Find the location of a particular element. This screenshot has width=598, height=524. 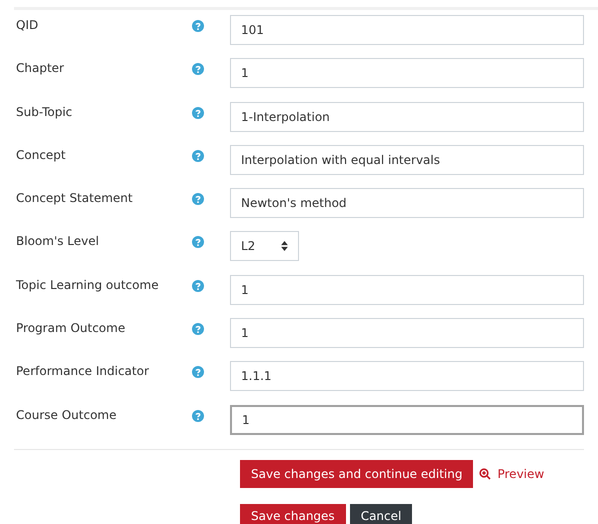

text-field: Interpolation with equal intervals is located at coordinates (407, 159).